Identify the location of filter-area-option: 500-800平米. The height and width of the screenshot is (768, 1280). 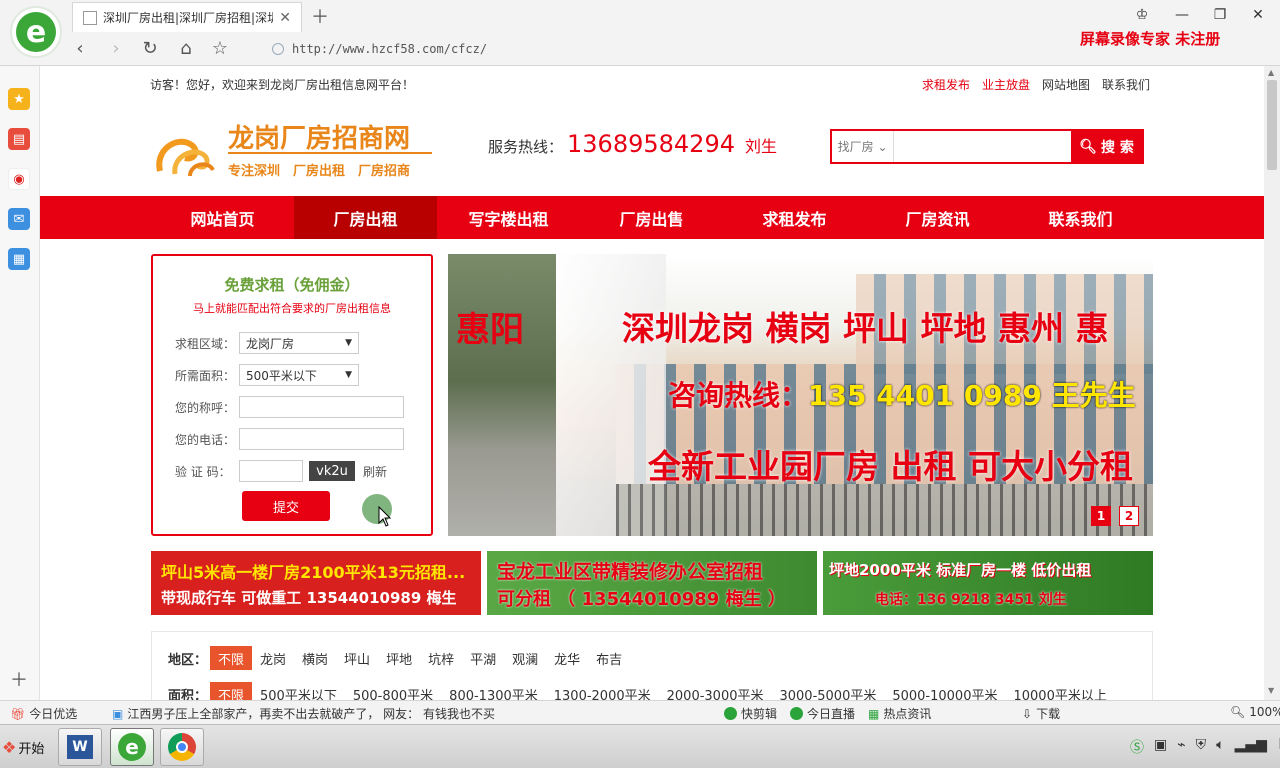
(393, 691).